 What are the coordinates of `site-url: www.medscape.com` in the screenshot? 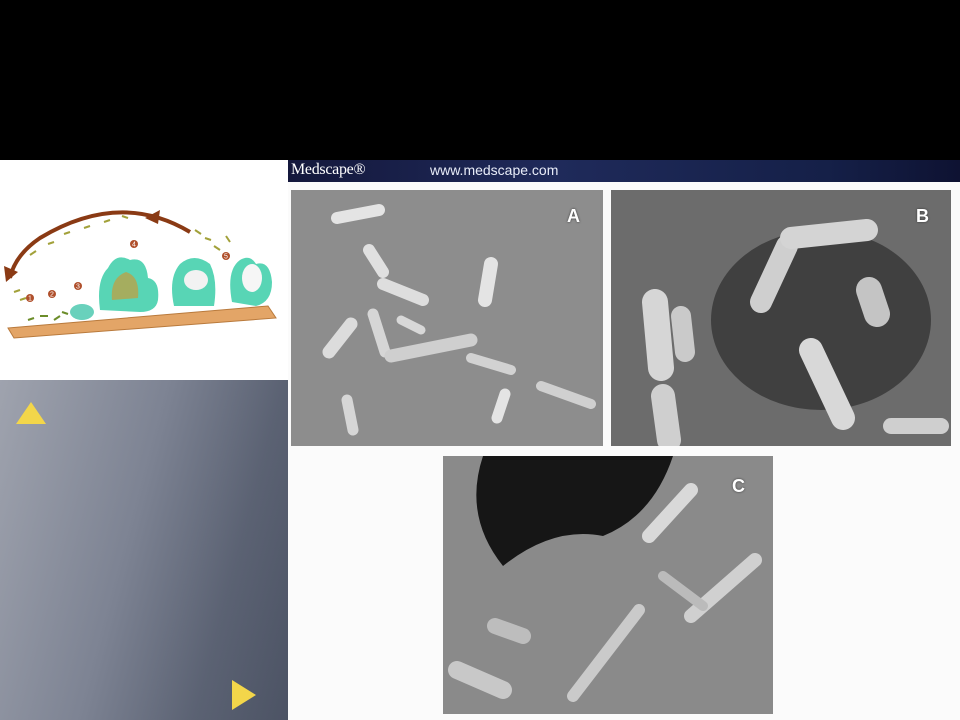 It's located at (494, 170).